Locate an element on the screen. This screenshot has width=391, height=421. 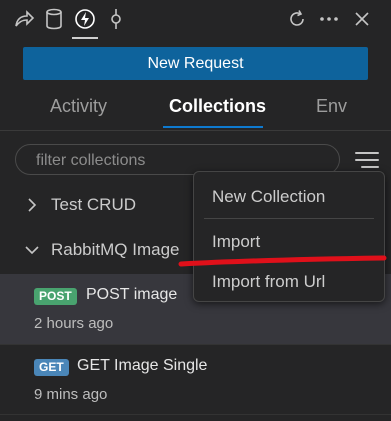
menu-item-import: Import is located at coordinates (236, 242).